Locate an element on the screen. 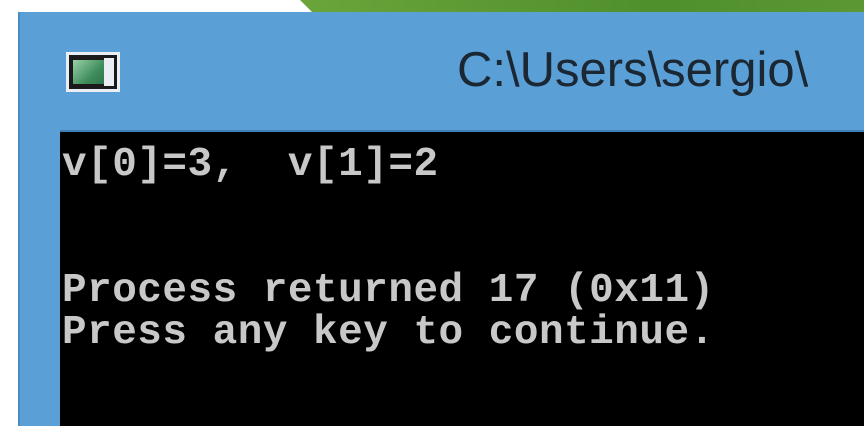 This screenshot has width=864, height=426. console-line: v[0]=3, v[1]=2 is located at coordinates (250, 165).